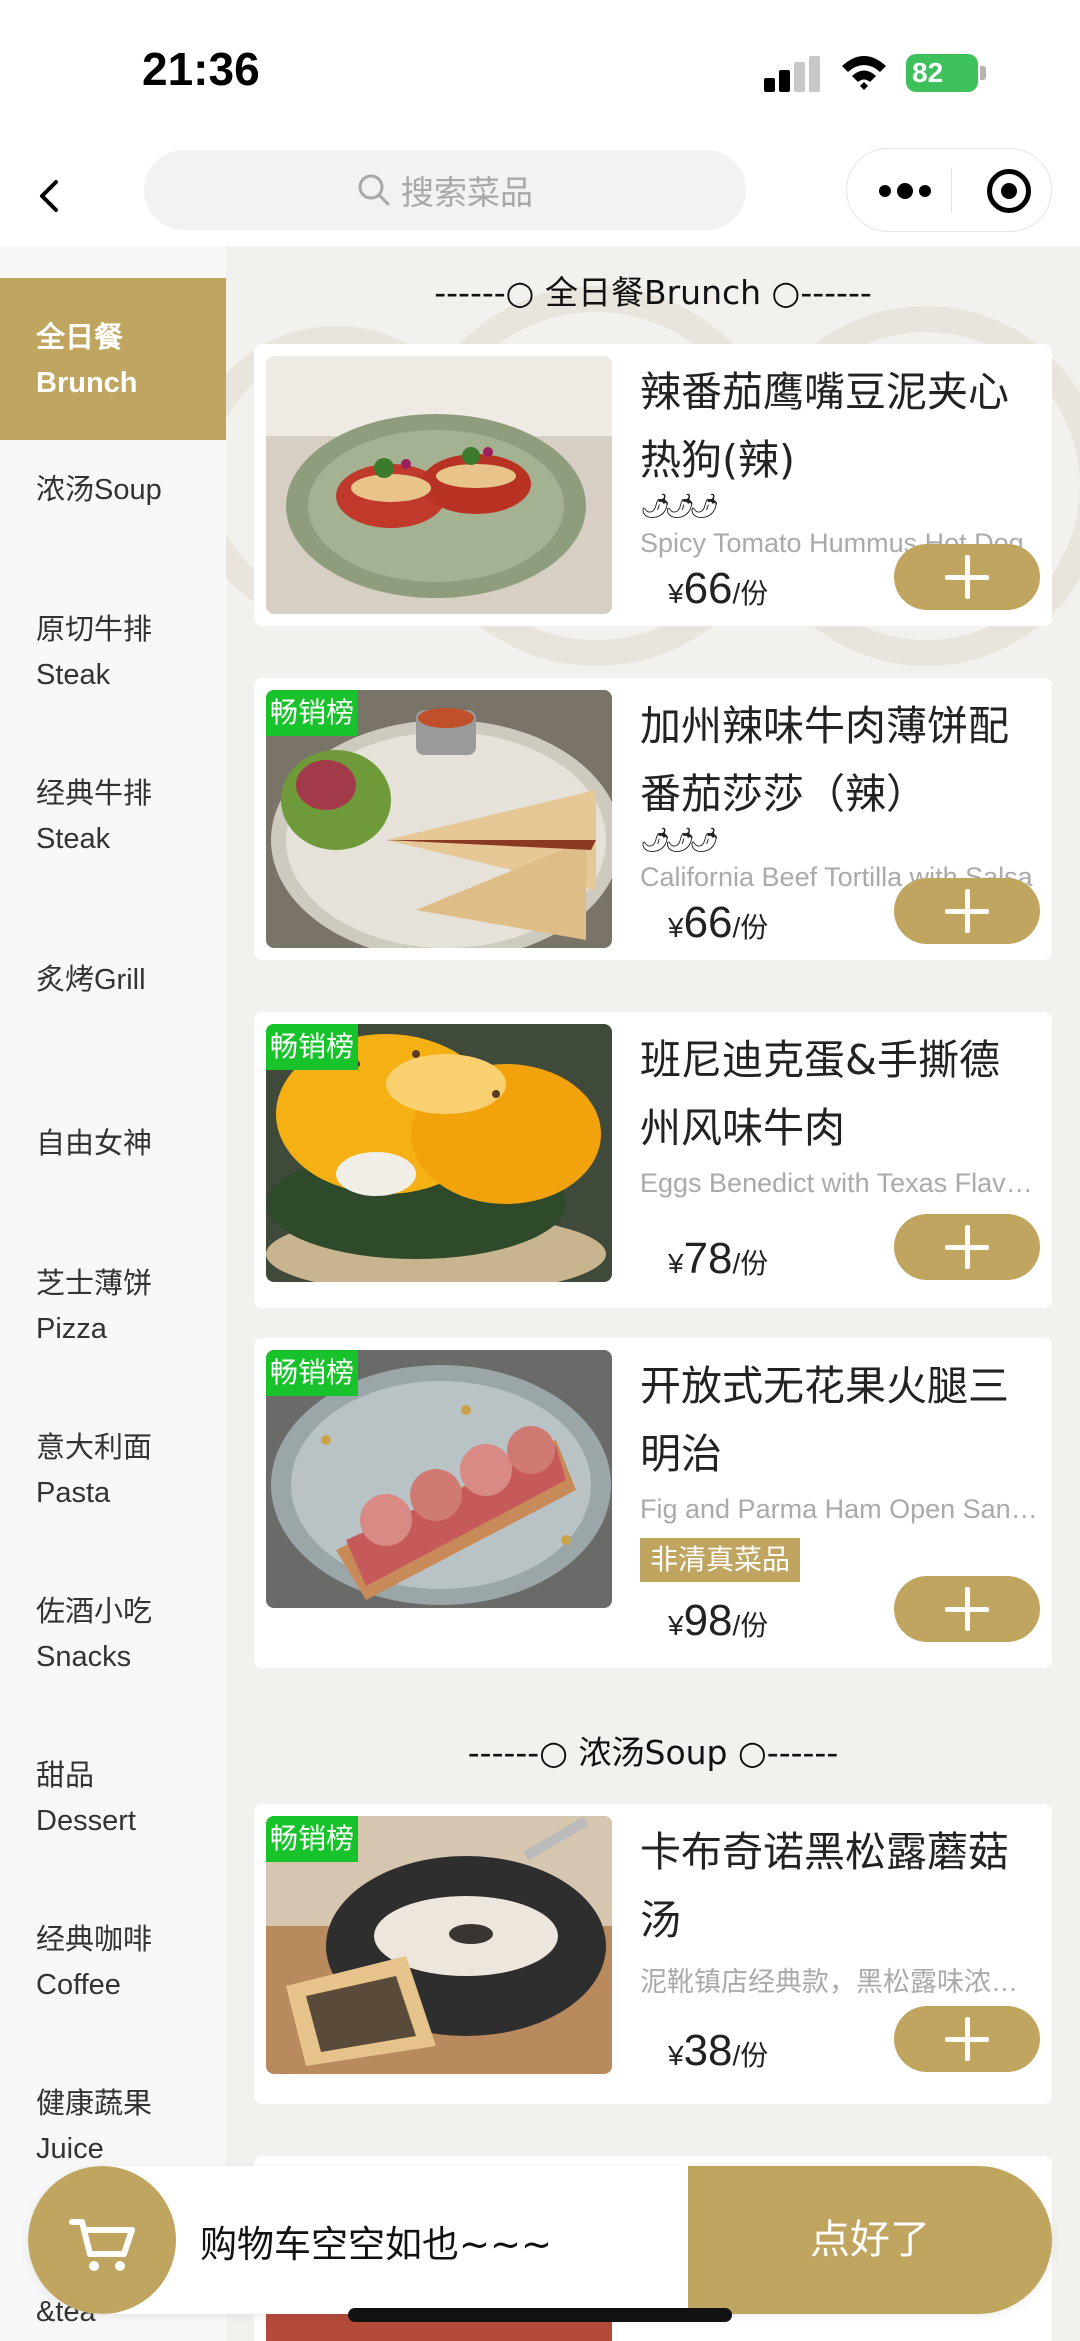 Image resolution: width=1080 pixels, height=2341 pixels. What do you see at coordinates (467, 192) in the screenshot?
I see `search-placeholder: 搜索菜品` at bounding box center [467, 192].